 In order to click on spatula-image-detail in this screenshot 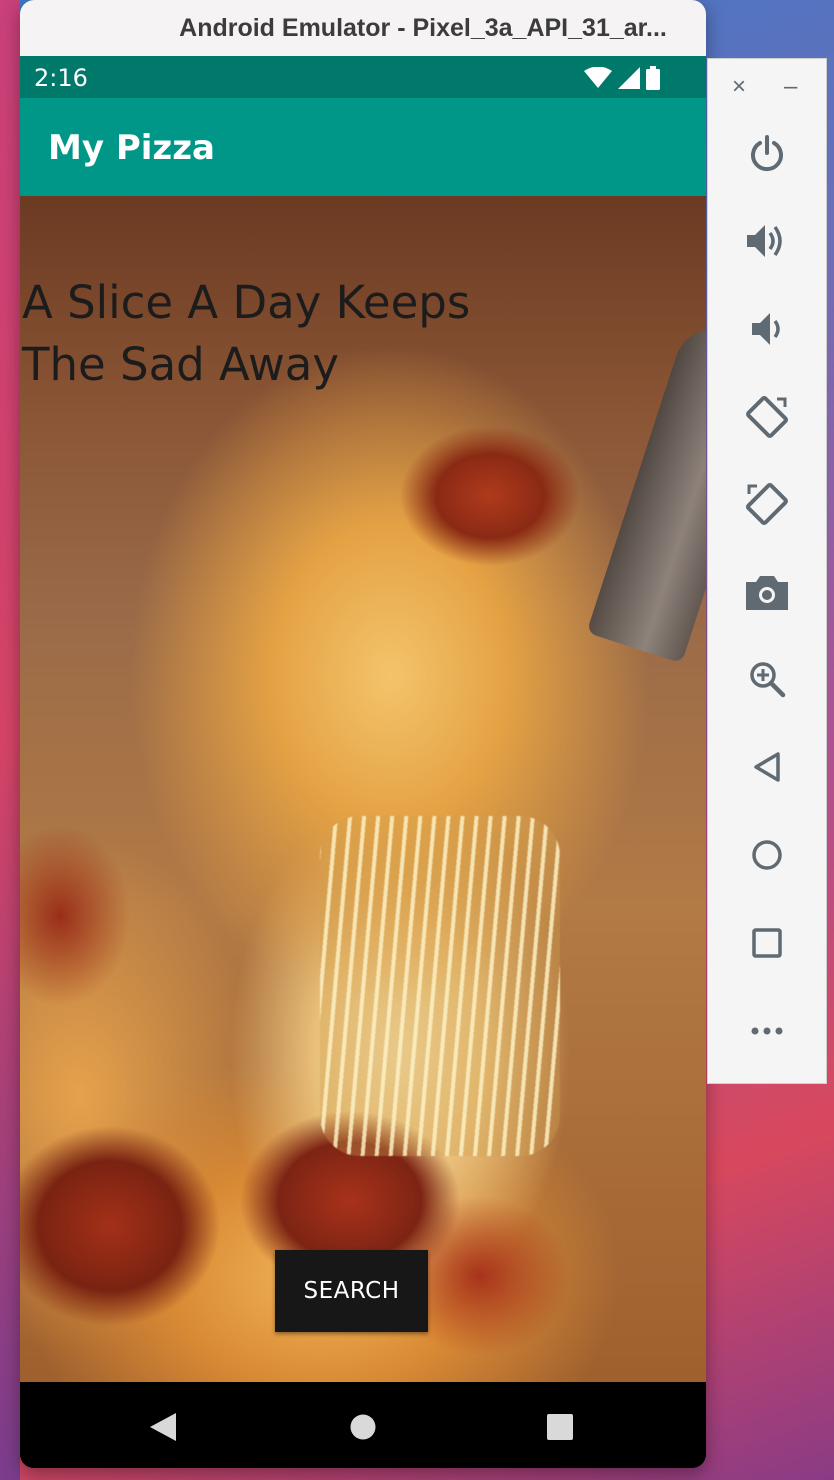, I will do `click(646, 491)`.